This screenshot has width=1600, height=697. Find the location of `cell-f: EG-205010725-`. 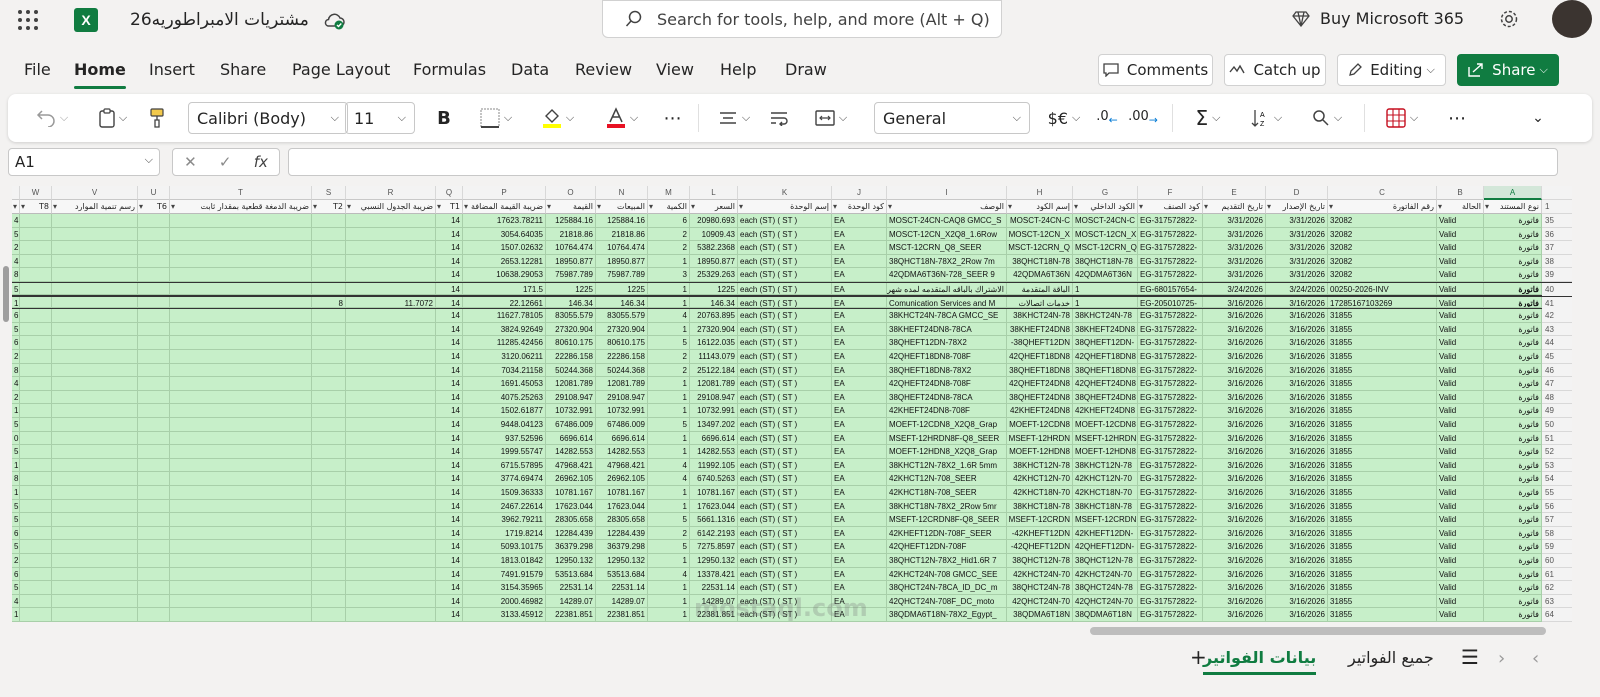

cell-f: EG-205010725- is located at coordinates (1170, 302).